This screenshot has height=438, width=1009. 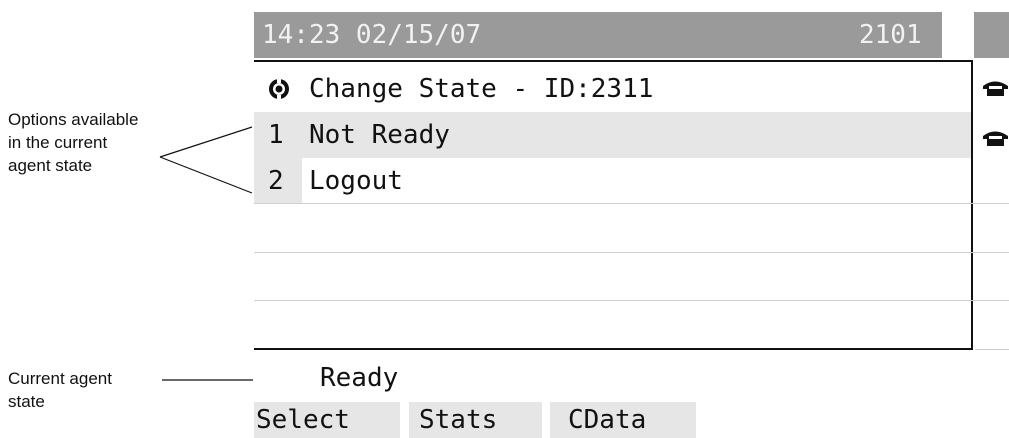 I want to click on softkey-label: CData, so click(x=607, y=420).